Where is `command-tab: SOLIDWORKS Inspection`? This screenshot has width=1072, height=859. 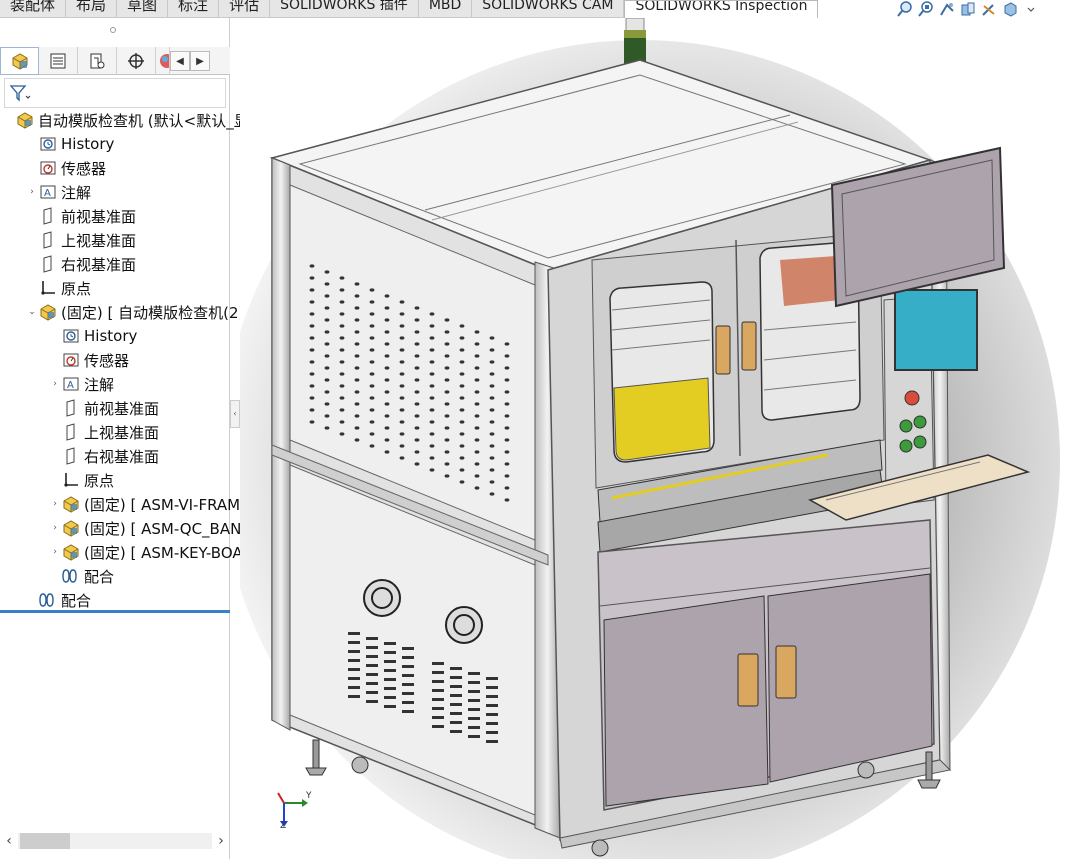 command-tab: SOLIDWORKS Inspection is located at coordinates (721, 9).